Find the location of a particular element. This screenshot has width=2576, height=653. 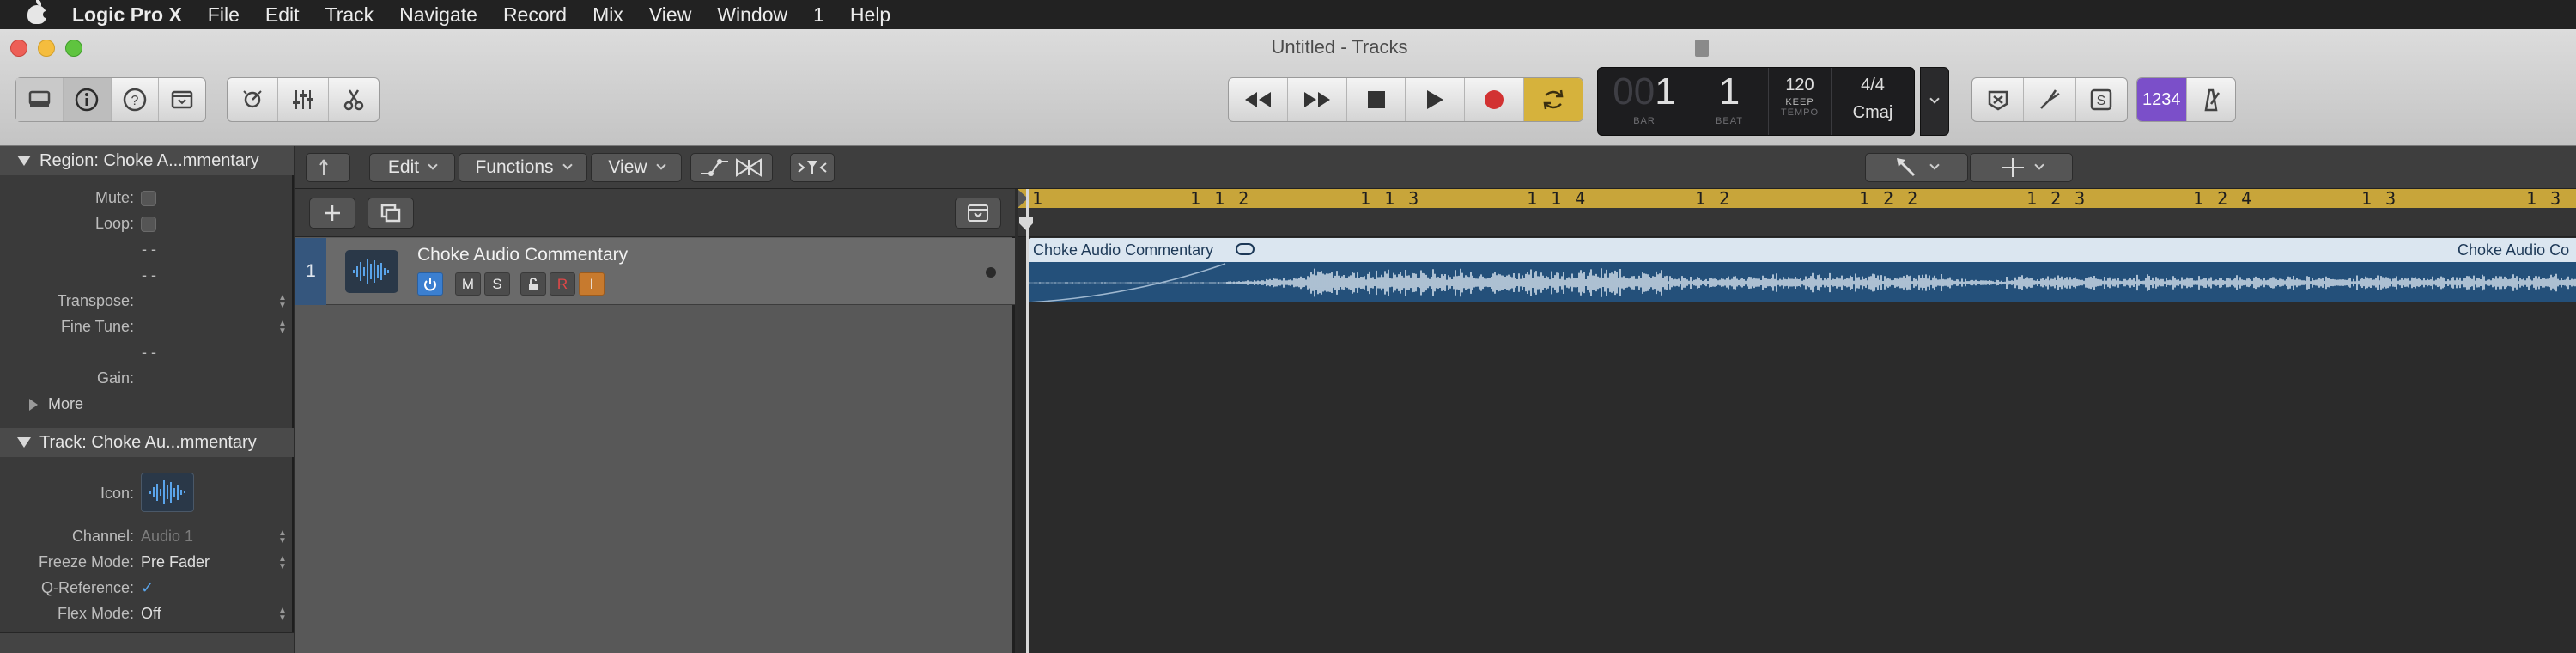

inspector-label: Loop: is located at coordinates (114, 223).